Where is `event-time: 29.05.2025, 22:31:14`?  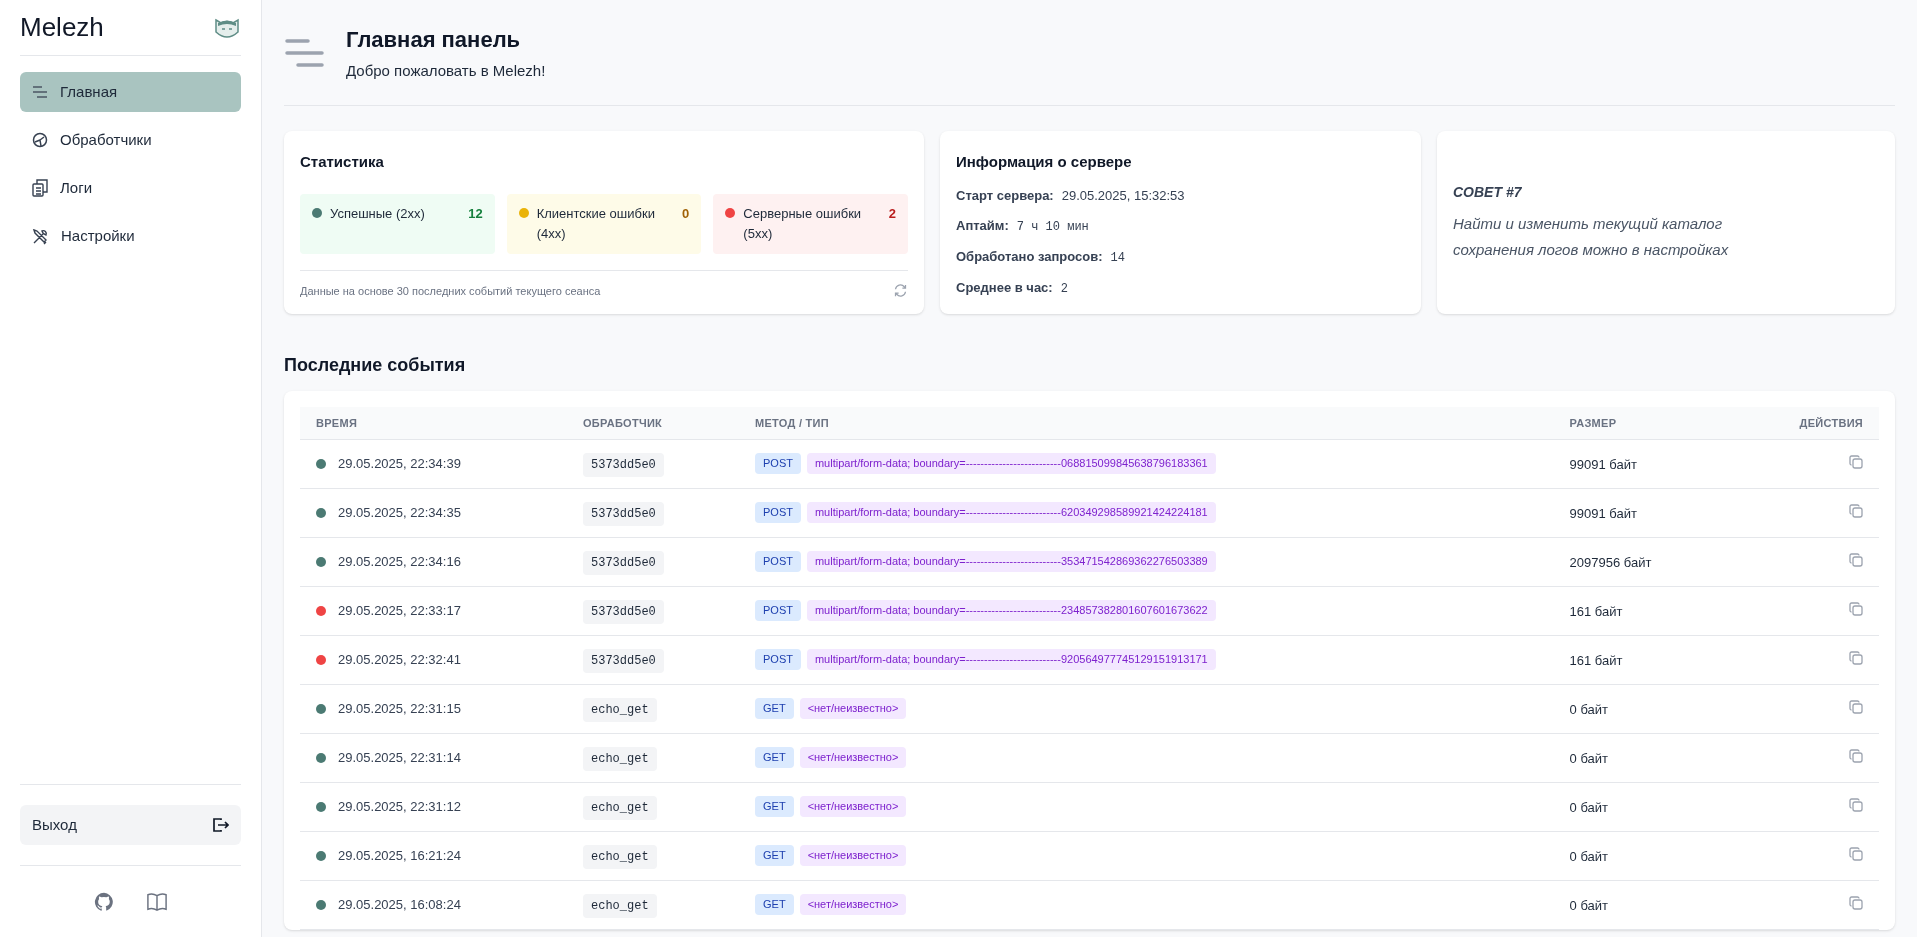 event-time: 29.05.2025, 22:31:14 is located at coordinates (399, 757).